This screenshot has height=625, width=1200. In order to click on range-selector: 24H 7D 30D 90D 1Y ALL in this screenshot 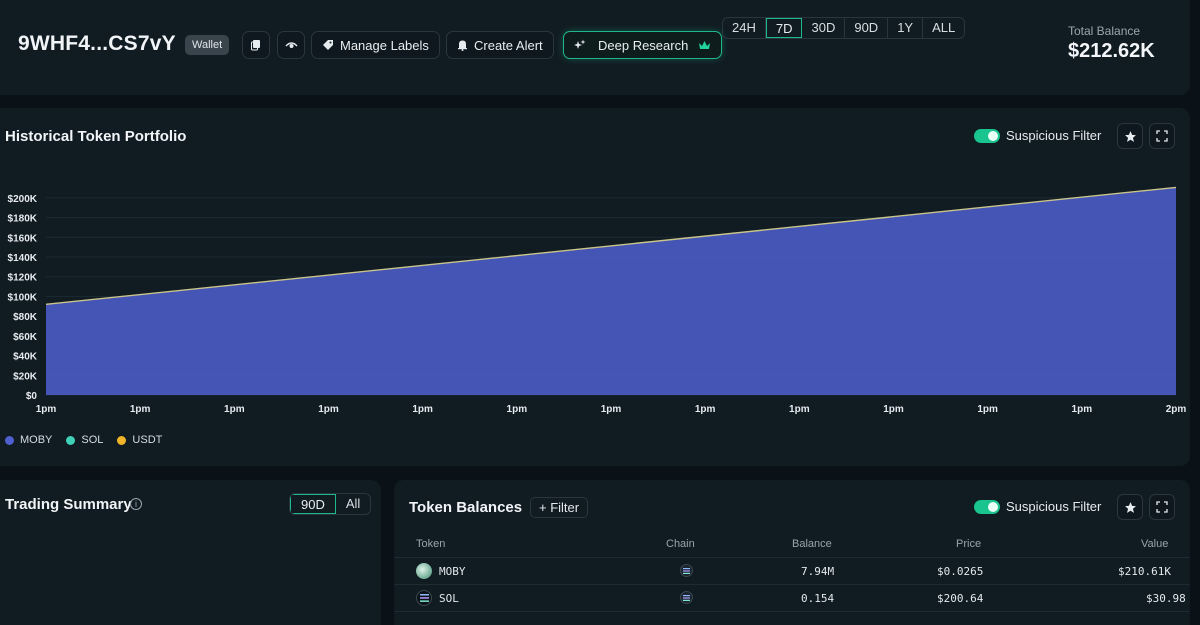, I will do `click(844, 28)`.